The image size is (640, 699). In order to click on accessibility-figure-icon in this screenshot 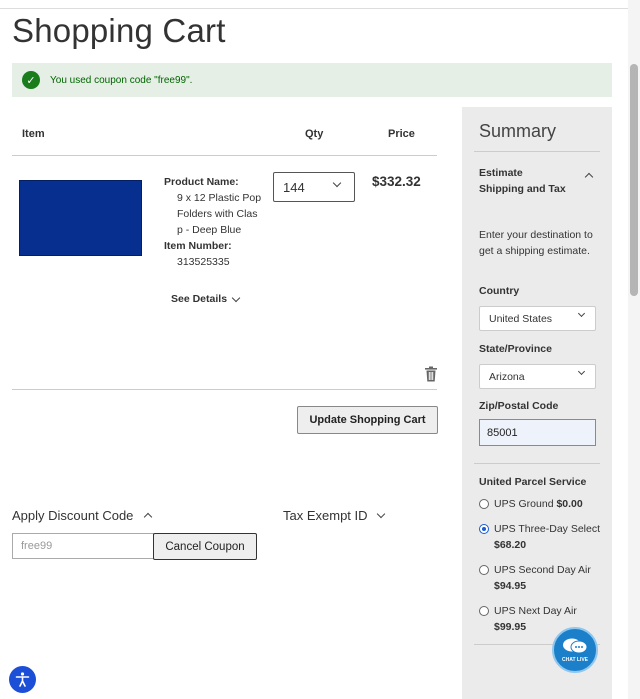, I will do `click(22, 679)`.